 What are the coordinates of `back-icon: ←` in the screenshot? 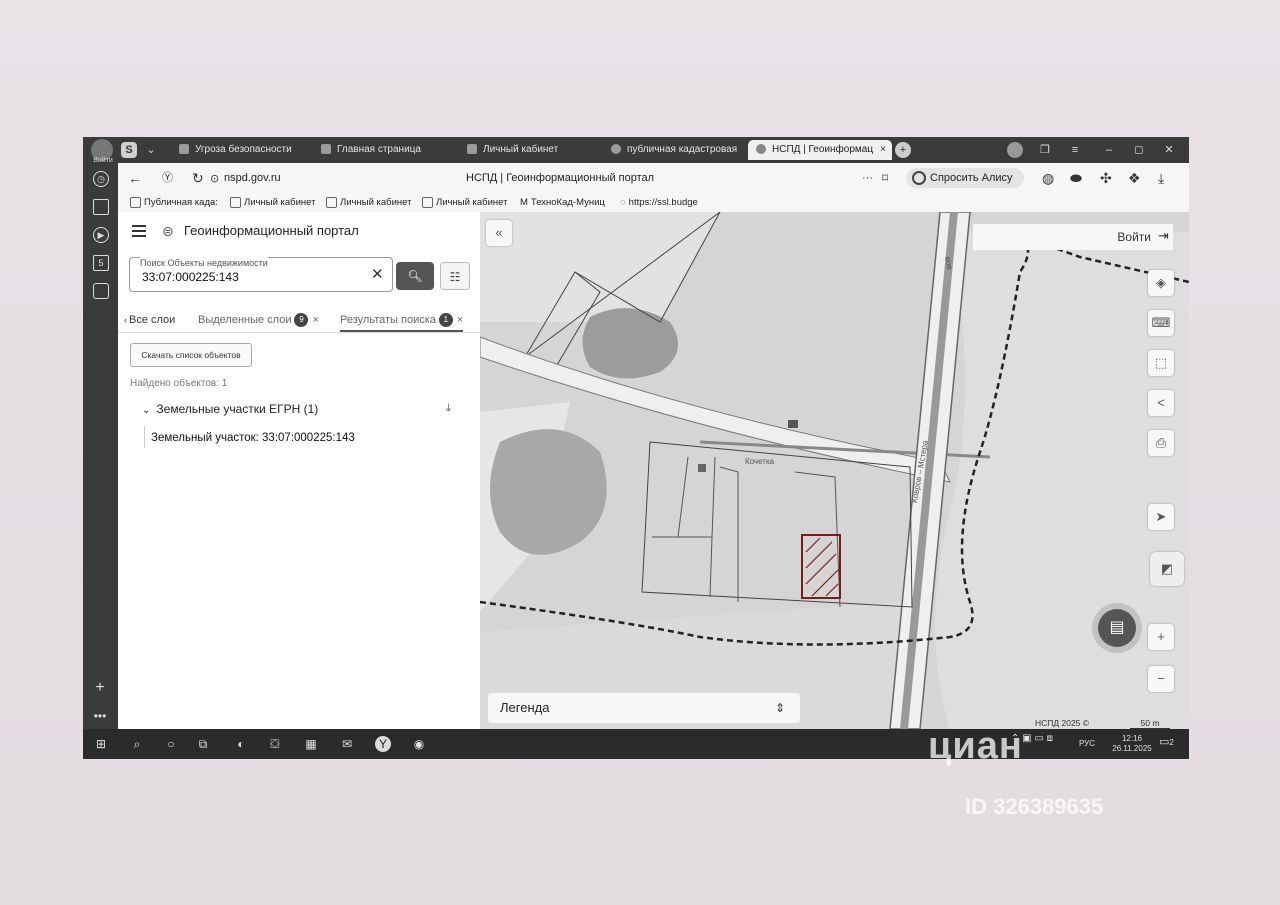 It's located at (135, 178).